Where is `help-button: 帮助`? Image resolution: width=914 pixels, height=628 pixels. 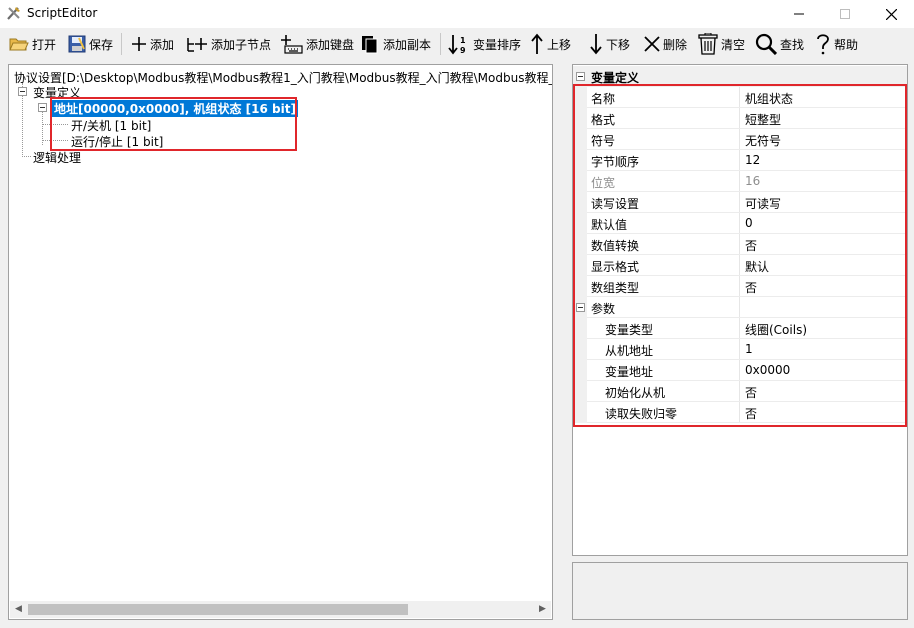
help-button: 帮助 is located at coordinates (836, 44).